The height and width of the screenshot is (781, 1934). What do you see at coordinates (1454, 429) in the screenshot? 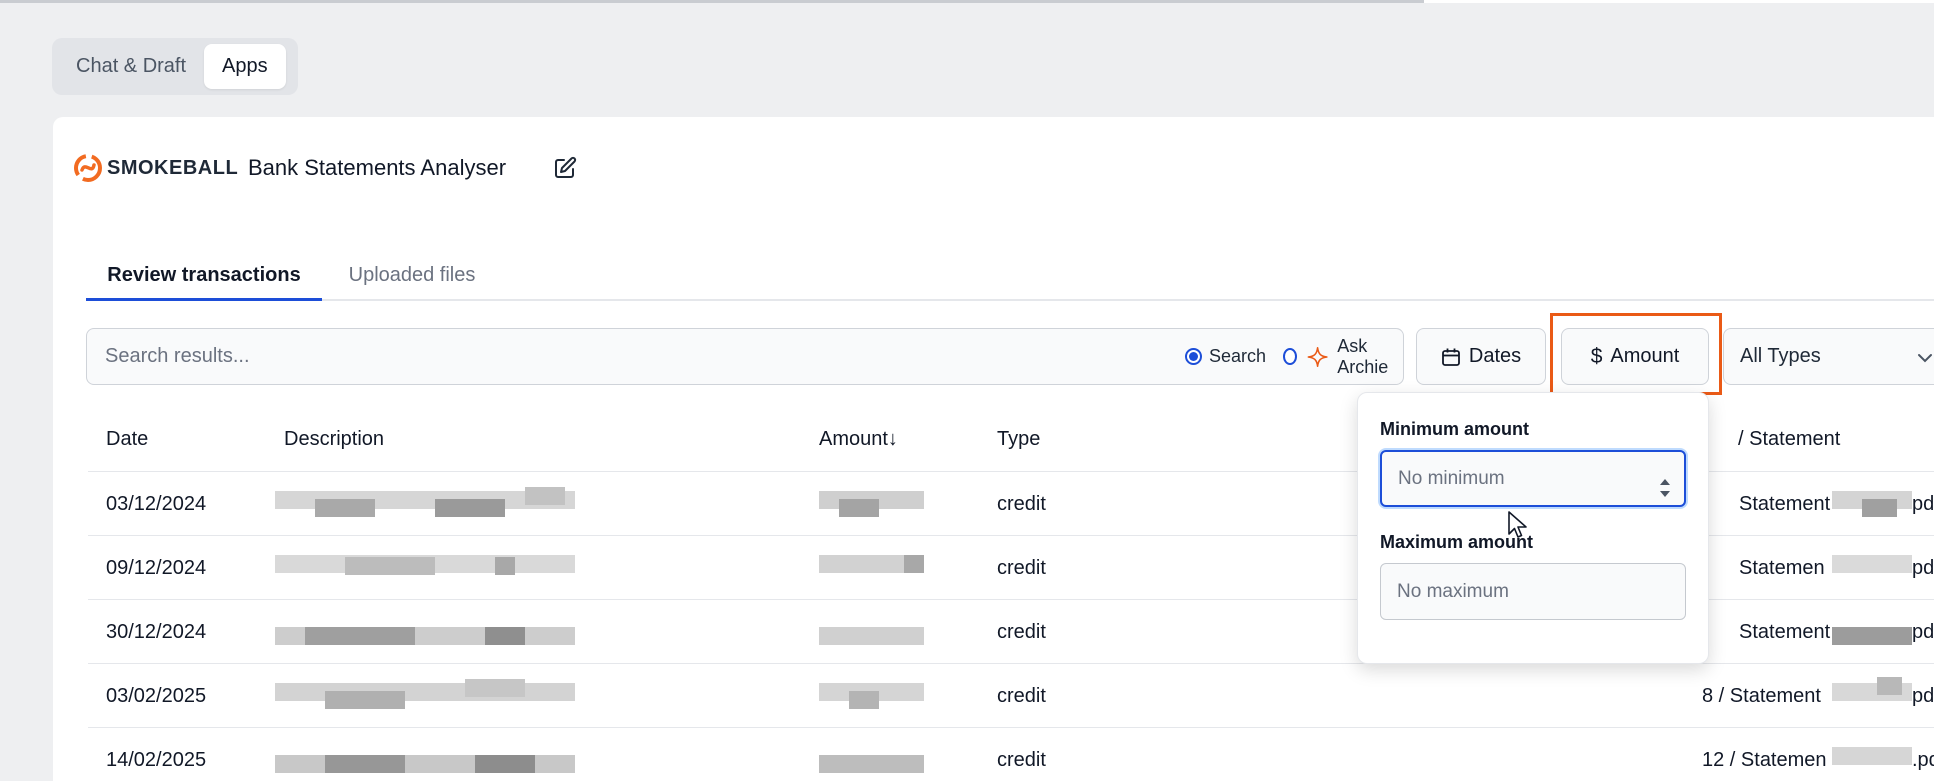
I see `min-amount-label: Minimum amount` at bounding box center [1454, 429].